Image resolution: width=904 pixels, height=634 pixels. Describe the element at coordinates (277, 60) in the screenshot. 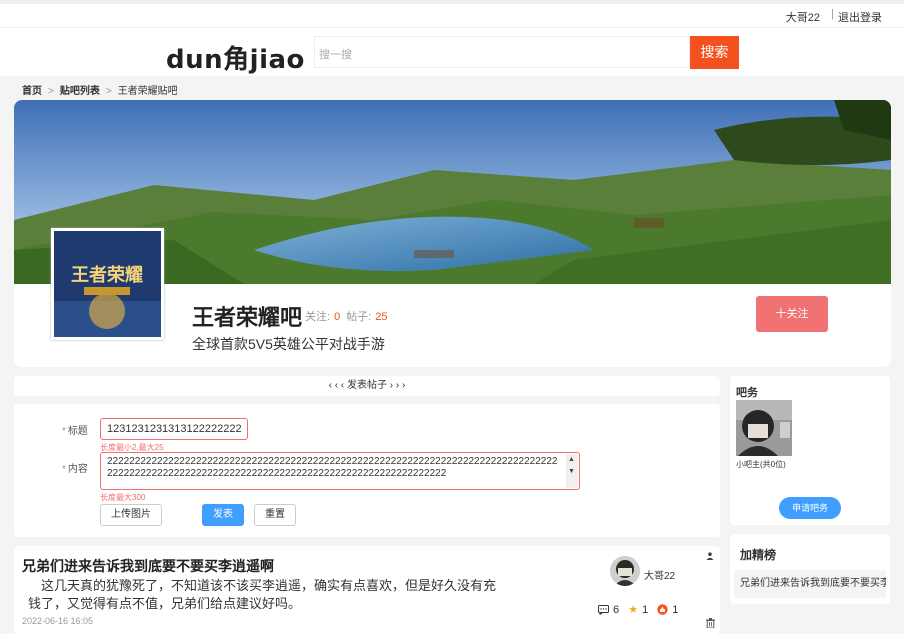

I see `logo-text-right: jiao` at that location.